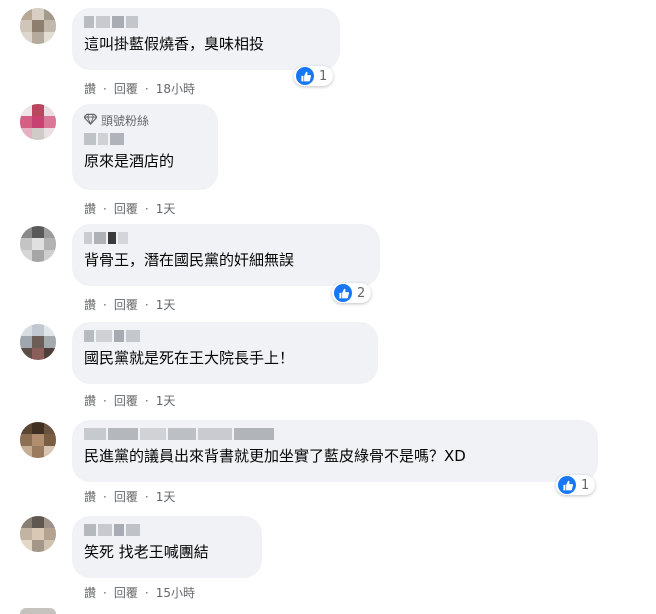 This screenshot has width=656, height=614. What do you see at coordinates (189, 260) in the screenshot?
I see `comment-text: 背骨王，潛在國民黨的奸細無誤` at bounding box center [189, 260].